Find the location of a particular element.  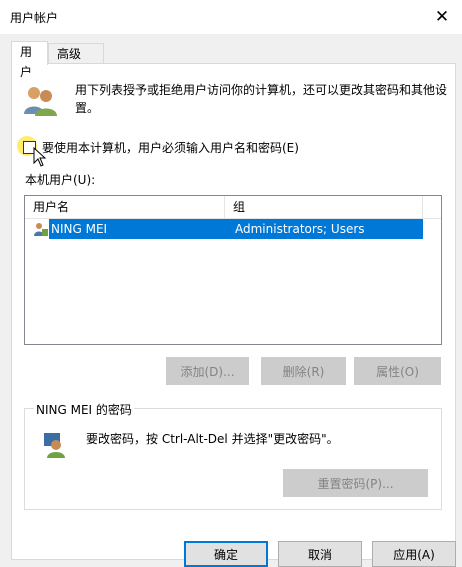

cancel-button: 取消 is located at coordinates (320, 554).